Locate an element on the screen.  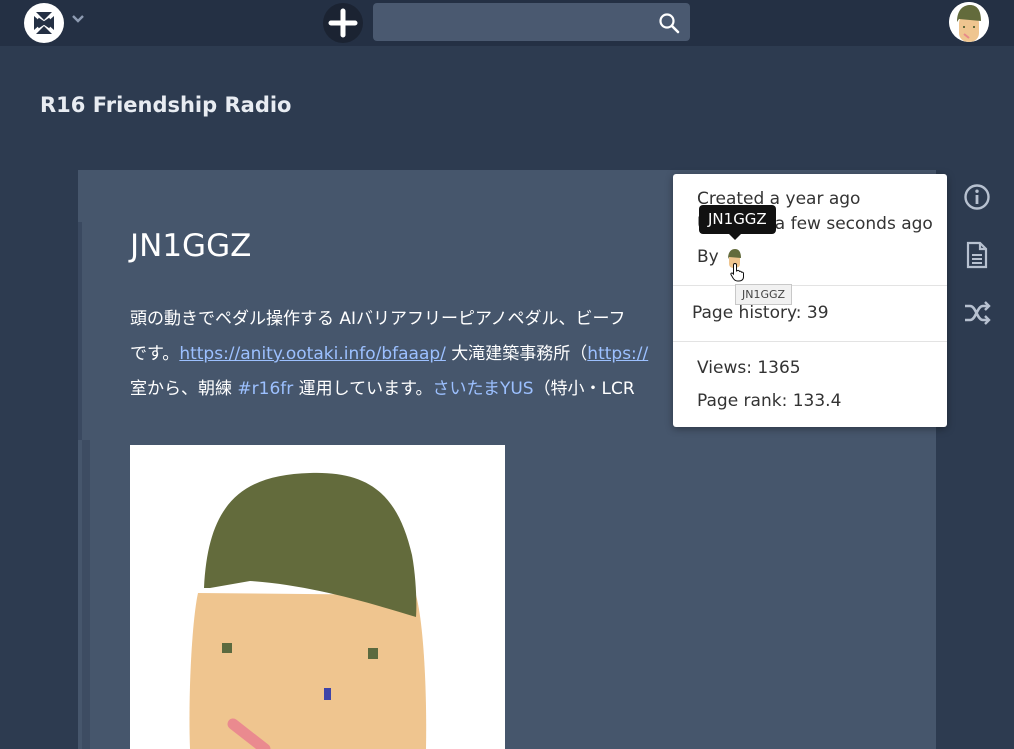
search-icon is located at coordinates (669, 23).